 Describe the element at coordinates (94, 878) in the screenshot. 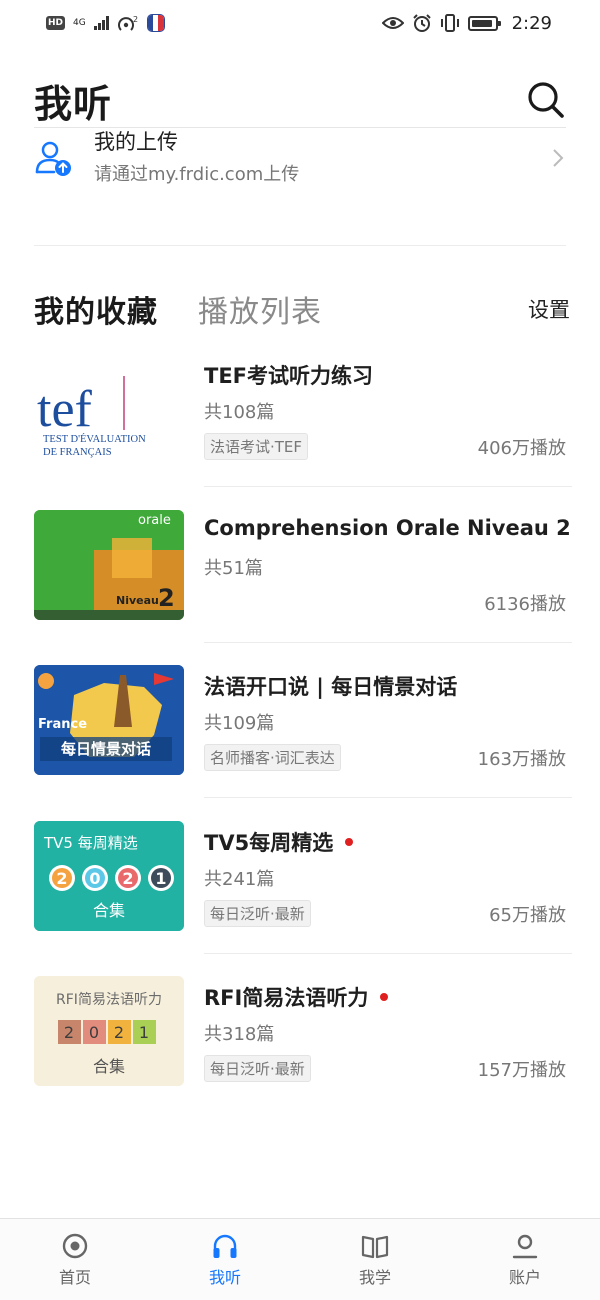

I see `tv5-digit: 0` at that location.